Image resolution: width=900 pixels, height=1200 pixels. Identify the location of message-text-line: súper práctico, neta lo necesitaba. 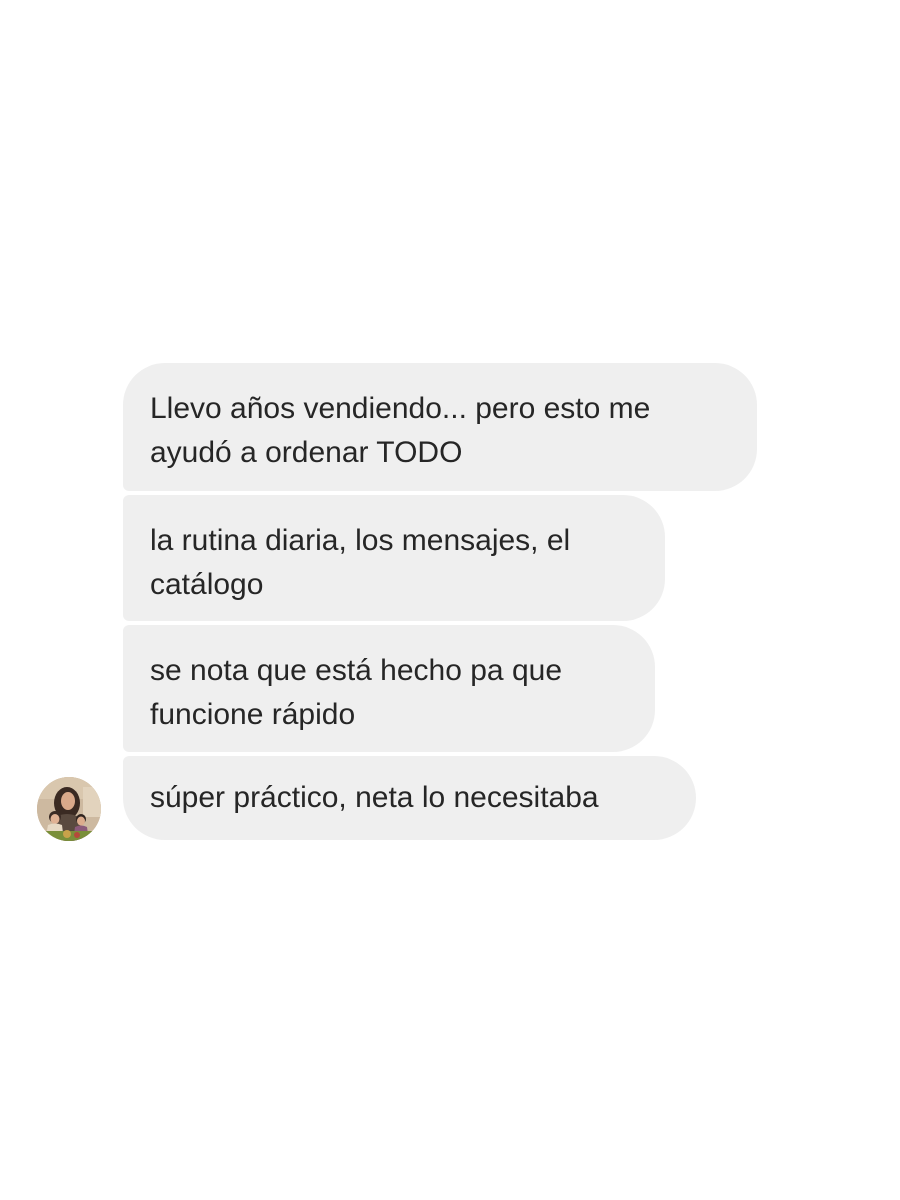
(374, 797).